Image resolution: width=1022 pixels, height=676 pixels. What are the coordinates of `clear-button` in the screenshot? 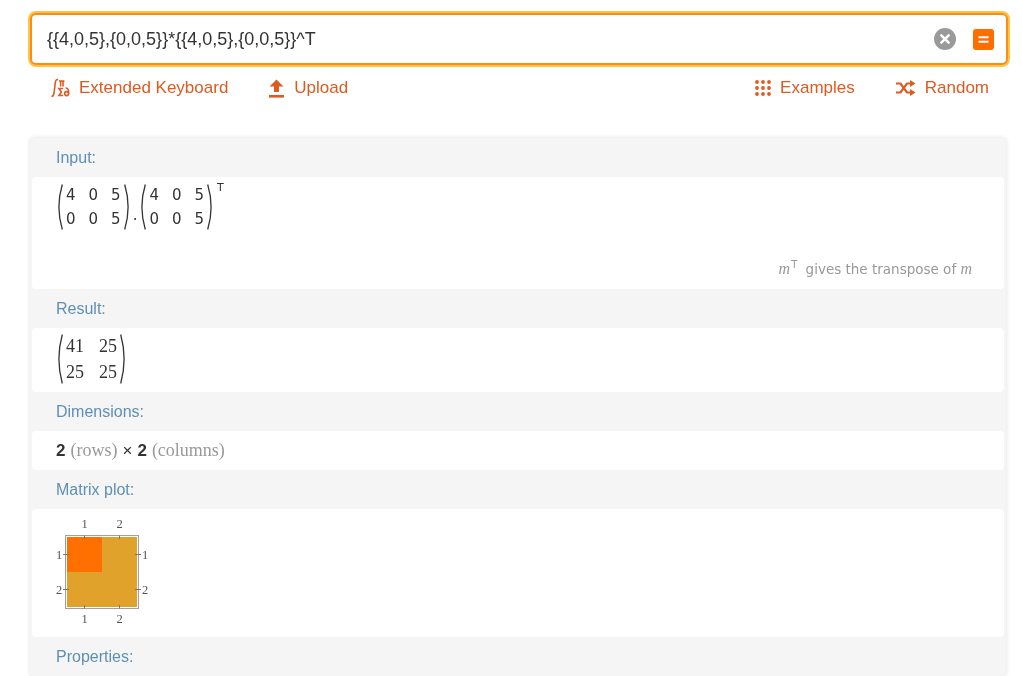 It's located at (945, 39).